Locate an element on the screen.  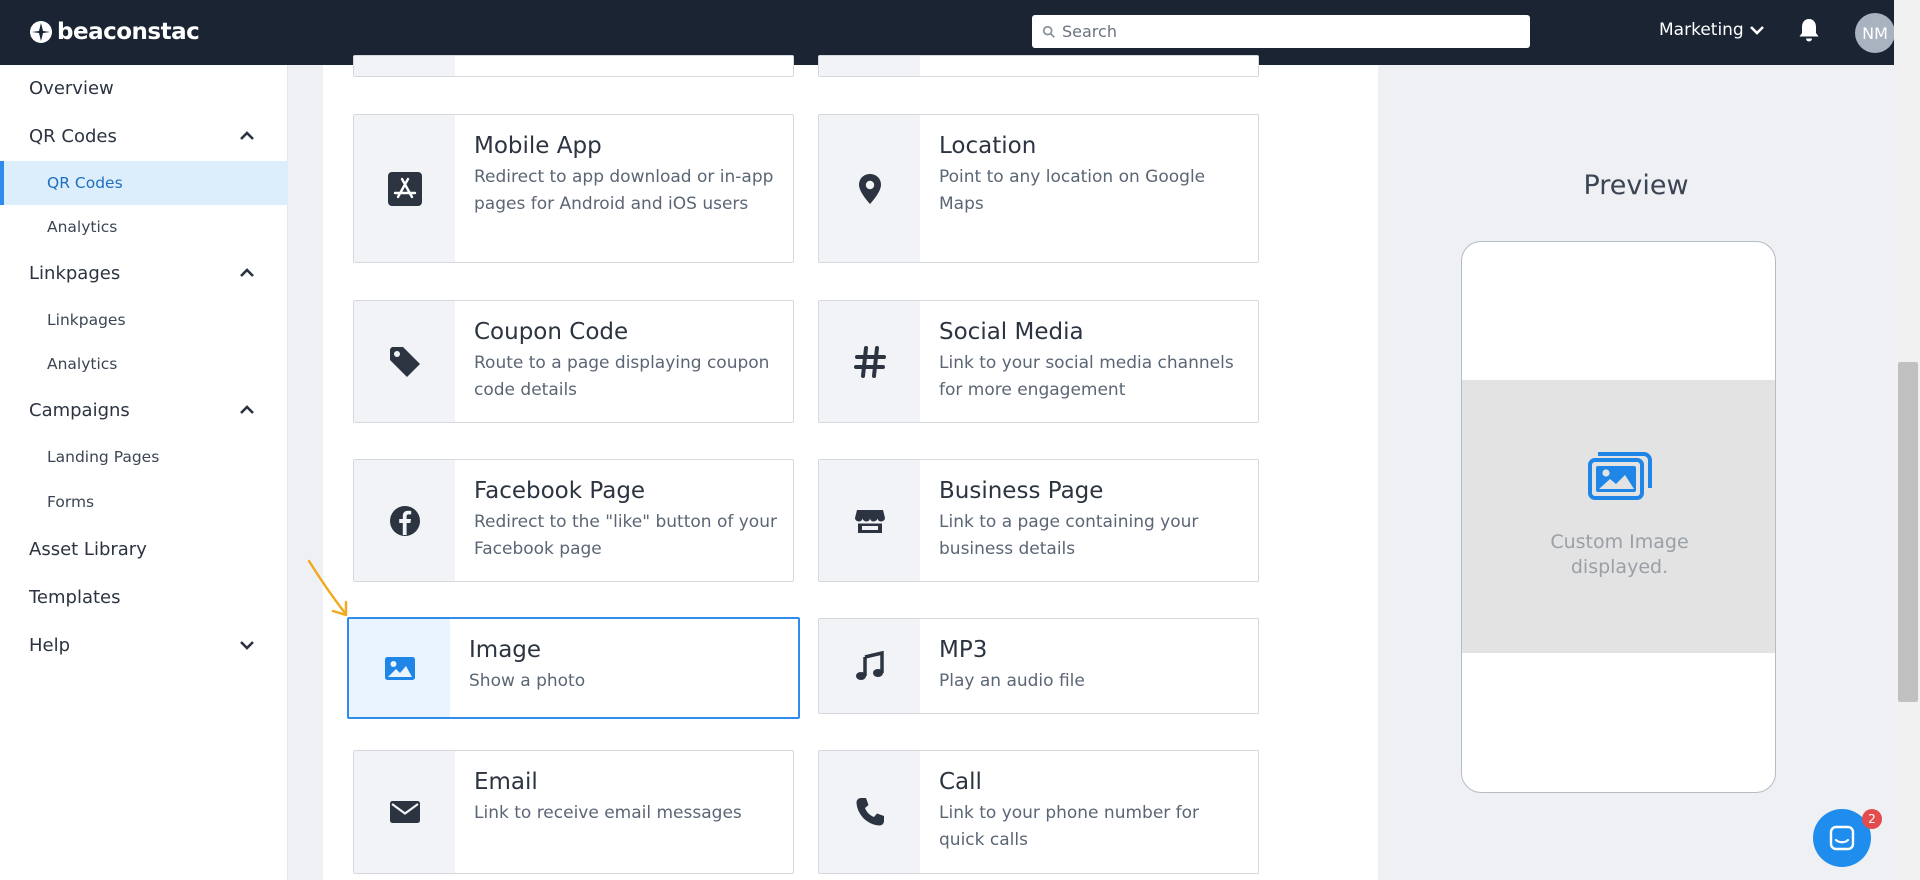
map-pin-icon is located at coordinates (869, 188).